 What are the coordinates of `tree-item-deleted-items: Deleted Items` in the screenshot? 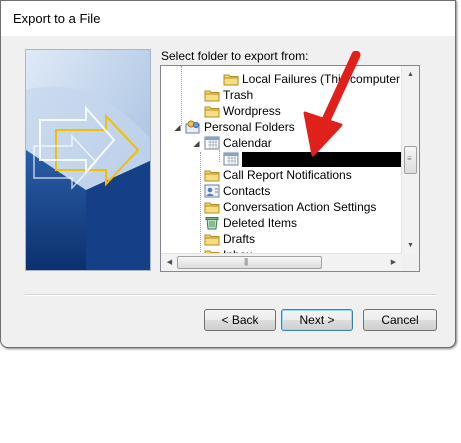 It's located at (279, 223).